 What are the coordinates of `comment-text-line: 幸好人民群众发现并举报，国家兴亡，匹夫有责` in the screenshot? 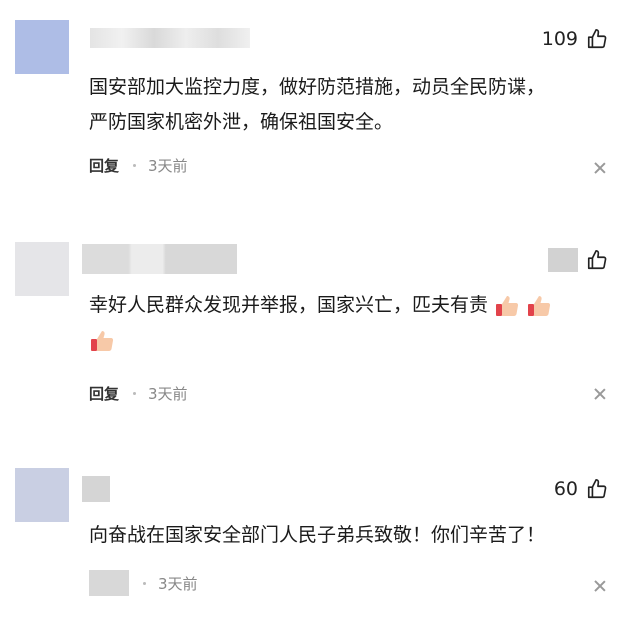 It's located at (320, 305).